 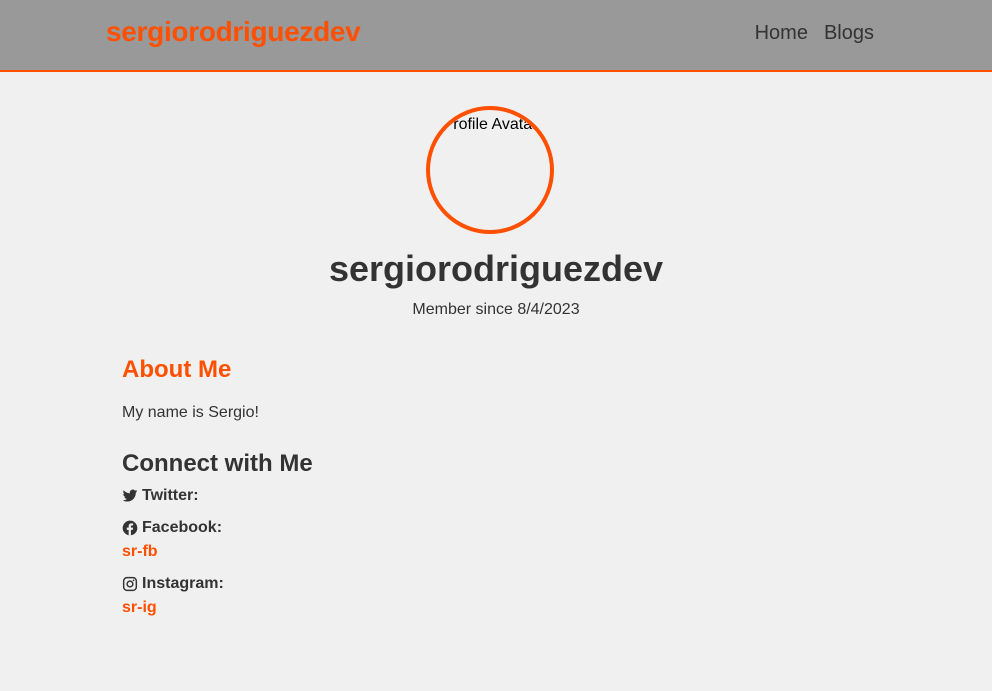 What do you see at coordinates (217, 463) in the screenshot?
I see `connect-heading: Connect with Me` at bounding box center [217, 463].